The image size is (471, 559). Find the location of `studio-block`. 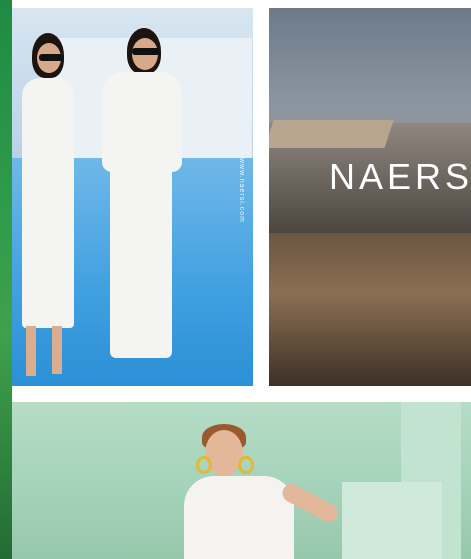

studio-block is located at coordinates (392, 520).